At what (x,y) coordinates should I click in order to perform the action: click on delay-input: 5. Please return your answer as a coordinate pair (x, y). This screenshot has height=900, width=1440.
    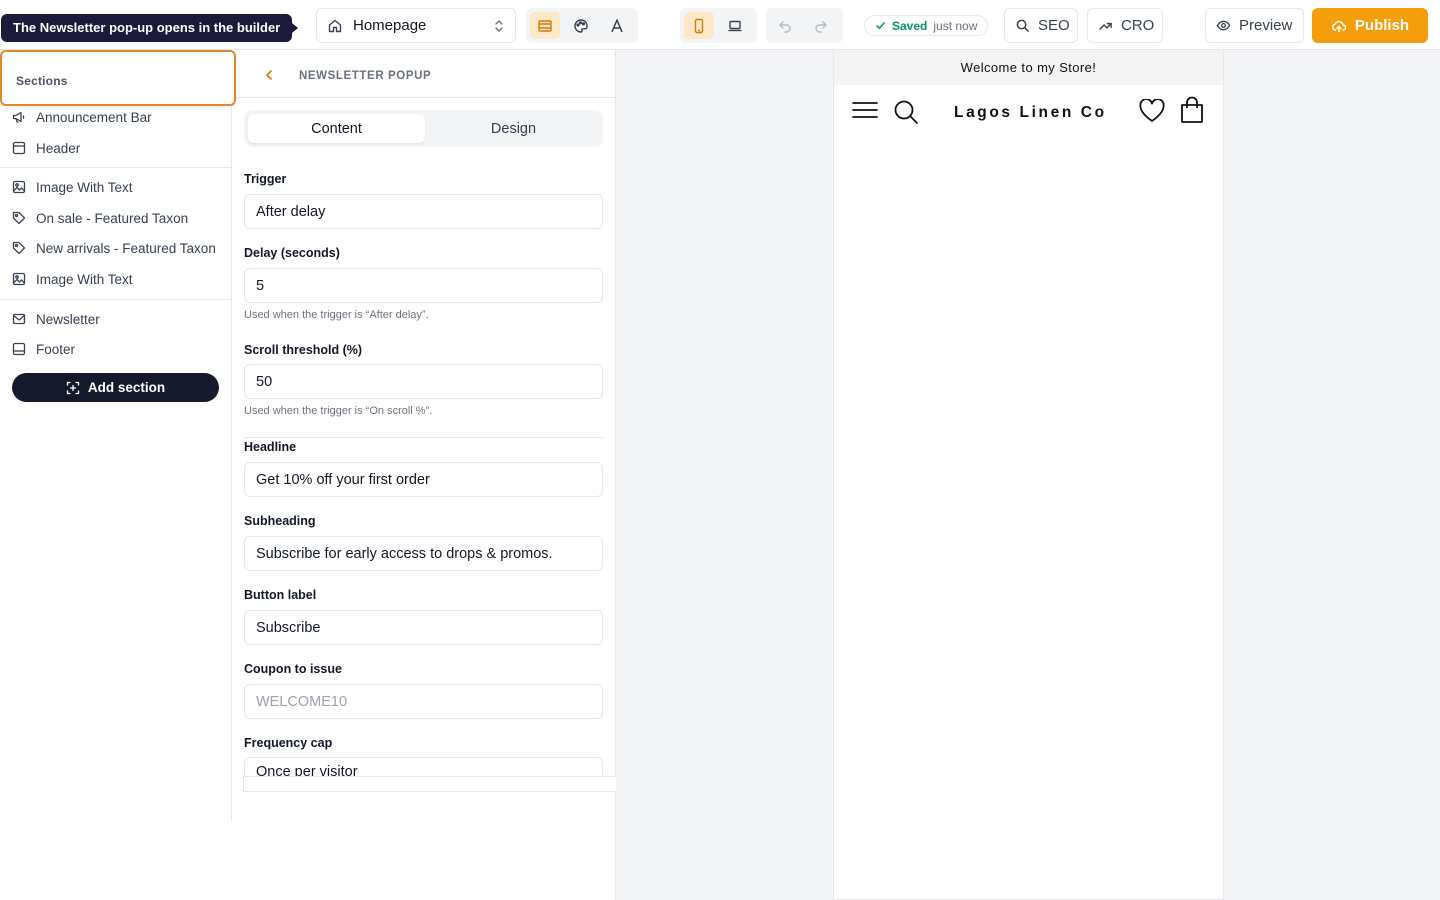
    Looking at the image, I should click on (423, 285).